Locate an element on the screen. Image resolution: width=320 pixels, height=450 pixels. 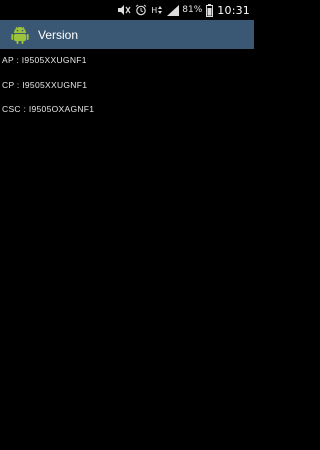
battery-icon is located at coordinates (210, 10).